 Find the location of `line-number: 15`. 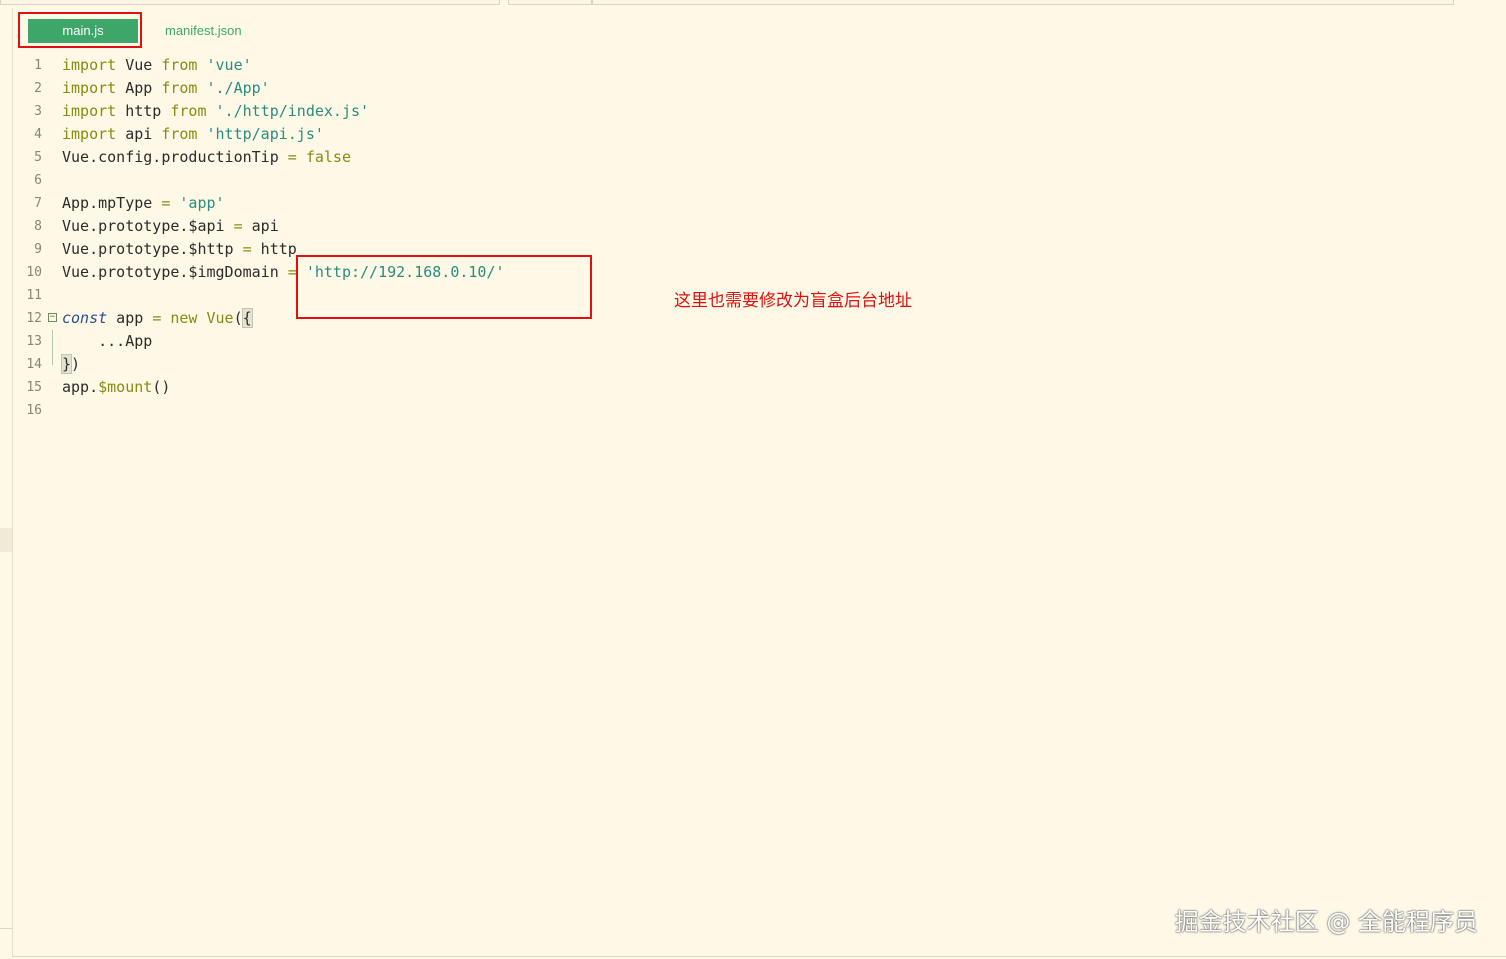

line-number: 15 is located at coordinates (34, 387).